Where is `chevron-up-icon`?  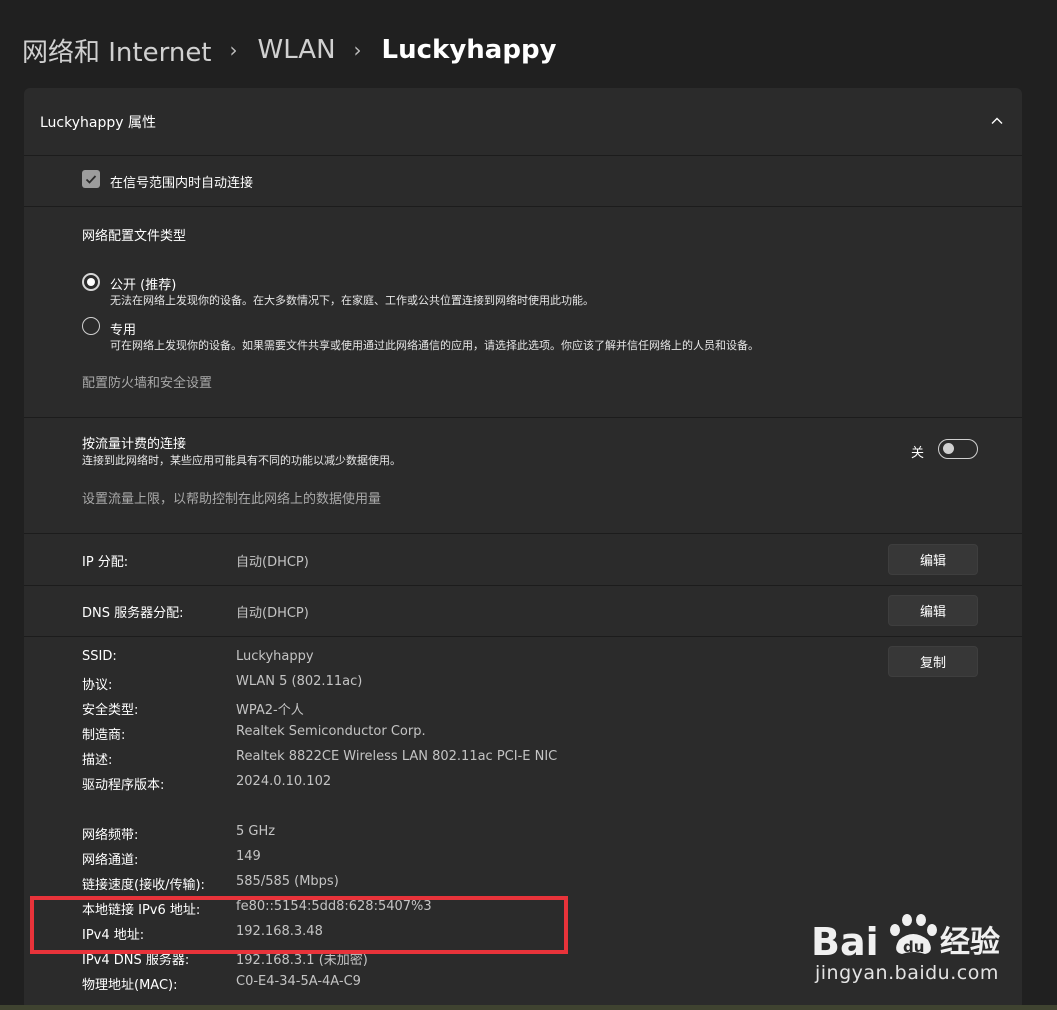 chevron-up-icon is located at coordinates (997, 121).